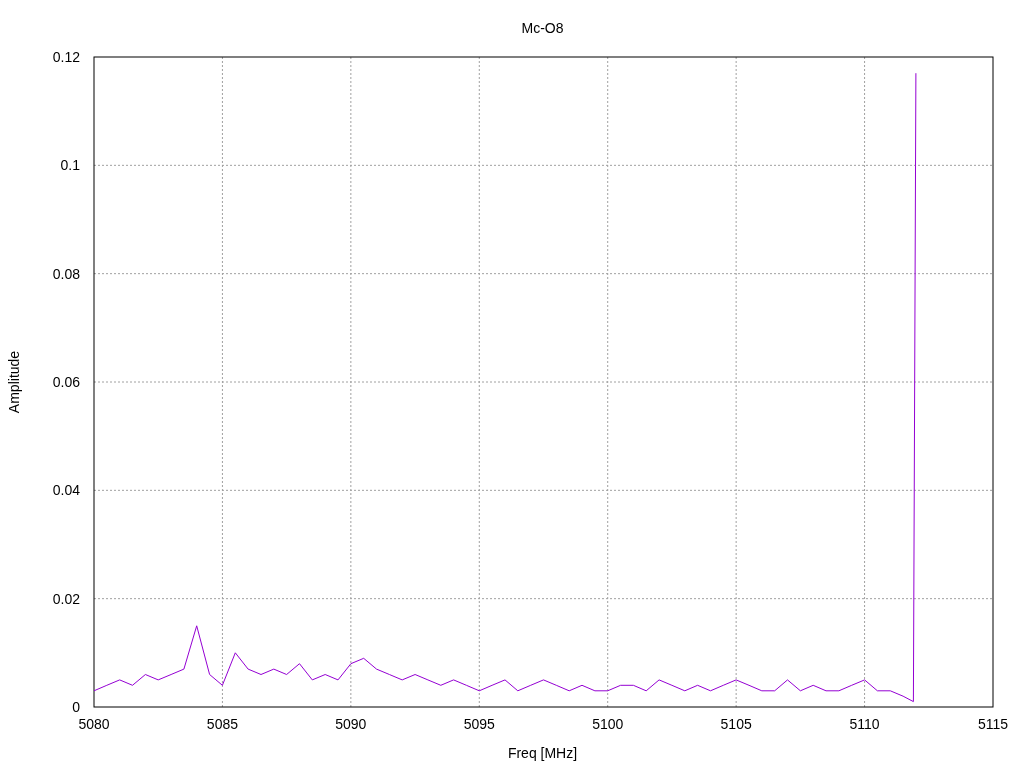  What do you see at coordinates (479, 724) in the screenshot?
I see `x-tick-label: 5095` at bounding box center [479, 724].